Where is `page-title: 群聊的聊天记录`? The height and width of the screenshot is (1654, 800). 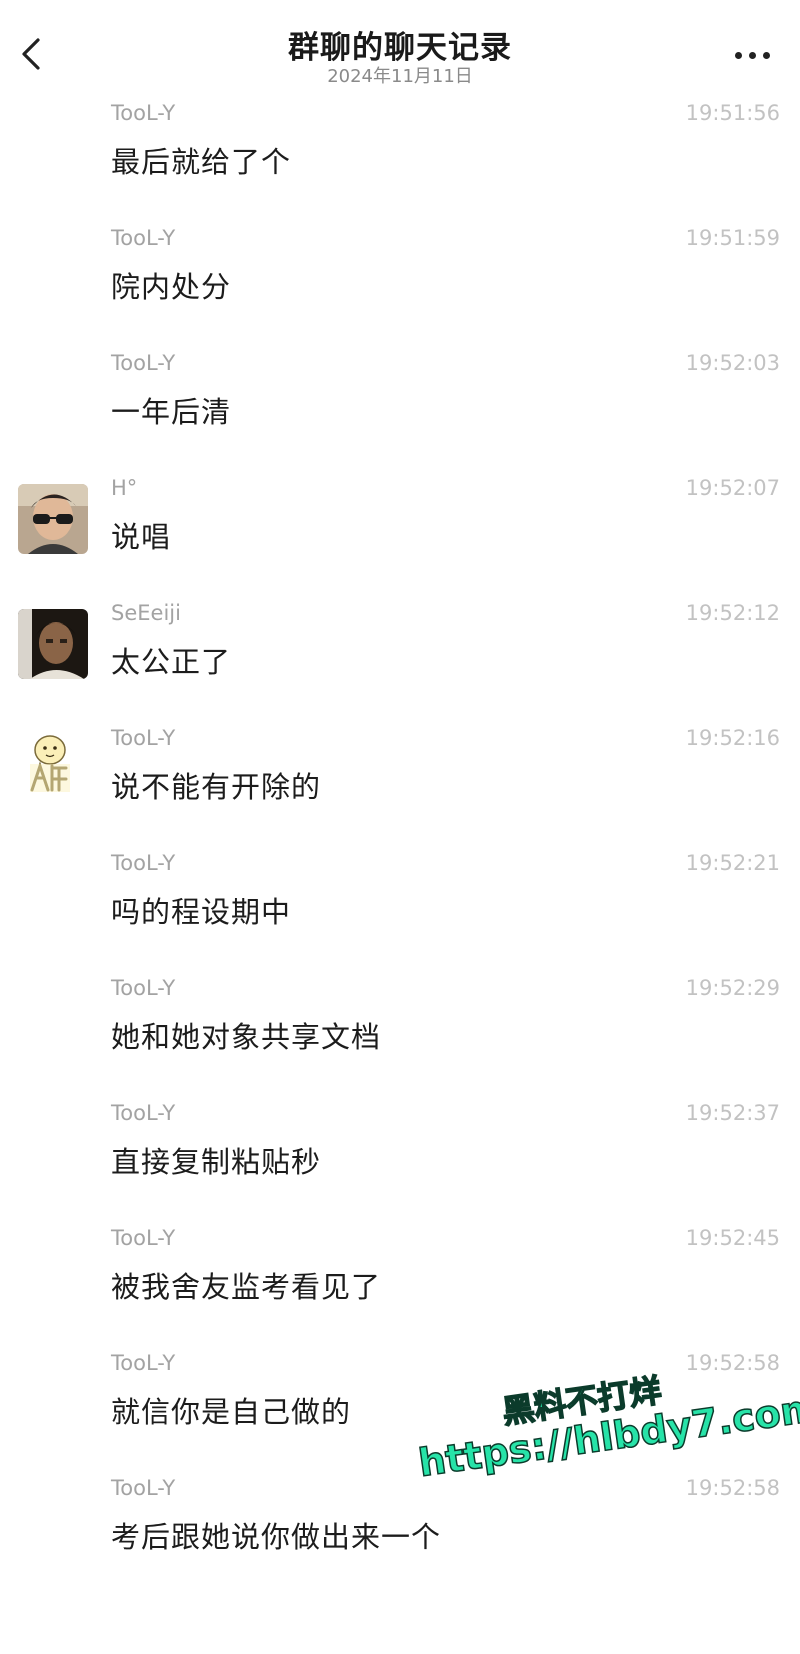 page-title: 群聊的聊天记录 is located at coordinates (400, 48).